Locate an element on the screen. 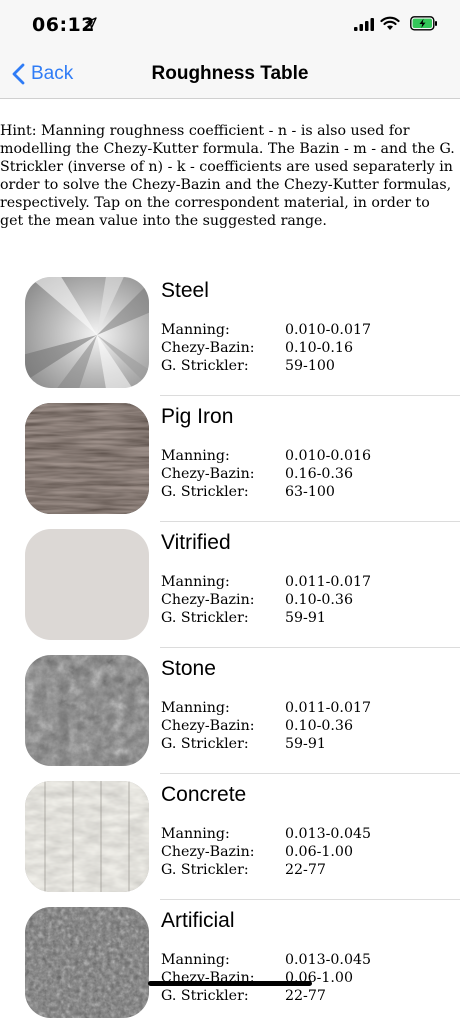  chezy-bazin-value: 0.06-1.00 is located at coordinates (319, 852).